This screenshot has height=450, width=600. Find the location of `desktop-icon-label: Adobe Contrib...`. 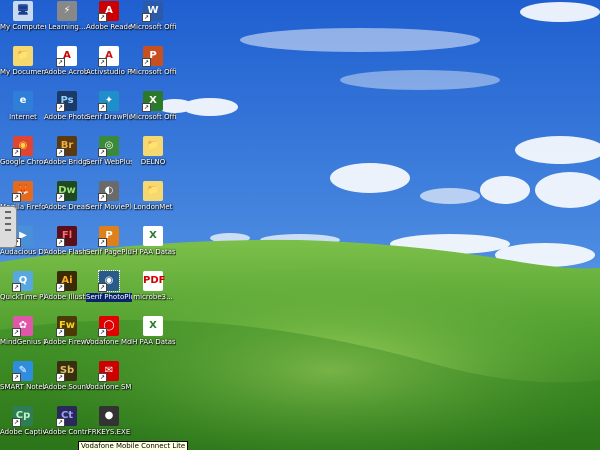

desktop-icon-label: Adobe Contrib... is located at coordinates (67, 432).